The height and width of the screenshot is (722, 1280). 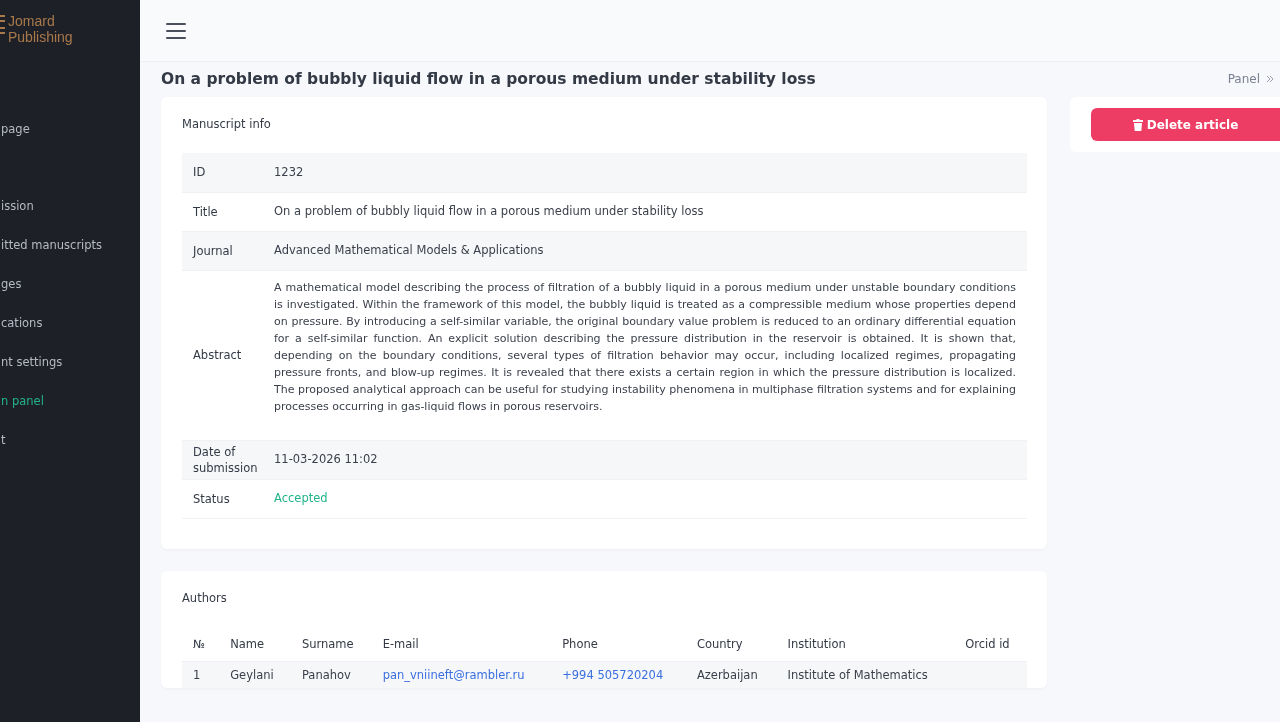 I want to click on sidebar-item: t, so click(x=70, y=440).